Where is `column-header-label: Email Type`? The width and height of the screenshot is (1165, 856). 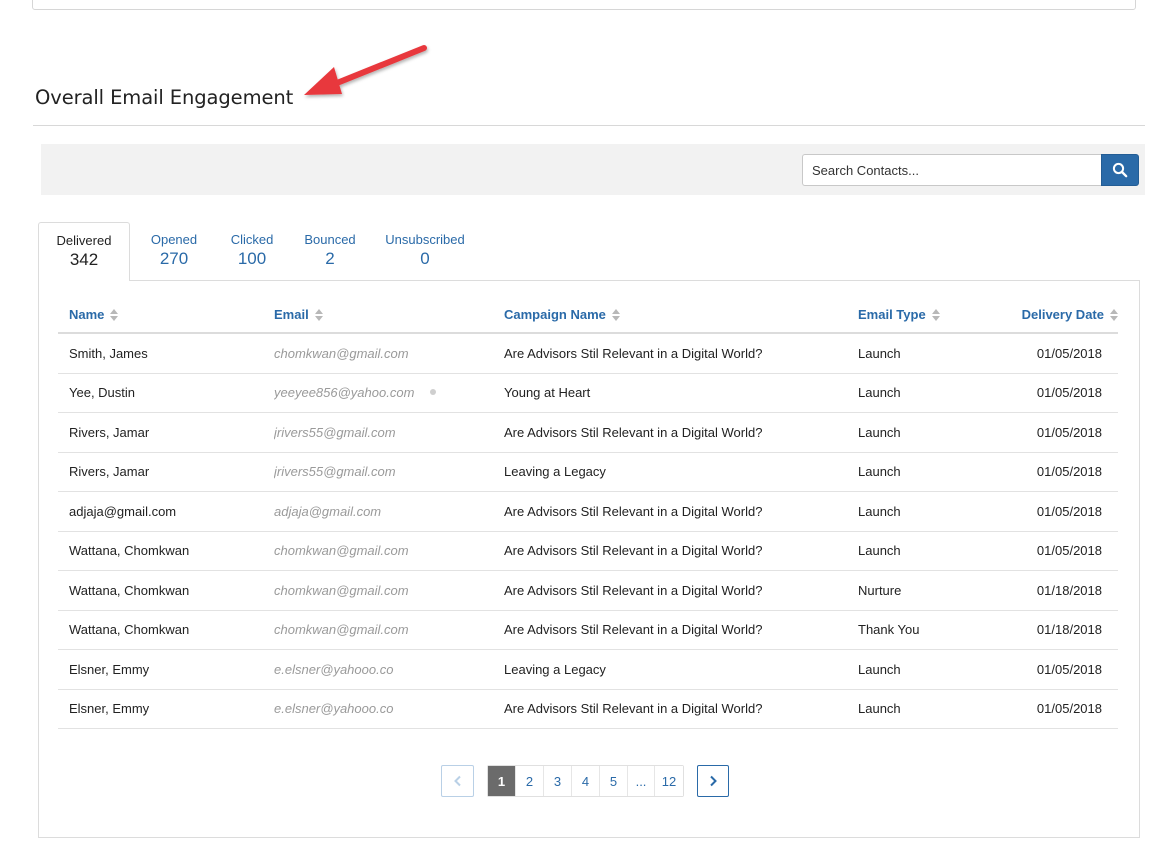 column-header-label: Email Type is located at coordinates (892, 314).